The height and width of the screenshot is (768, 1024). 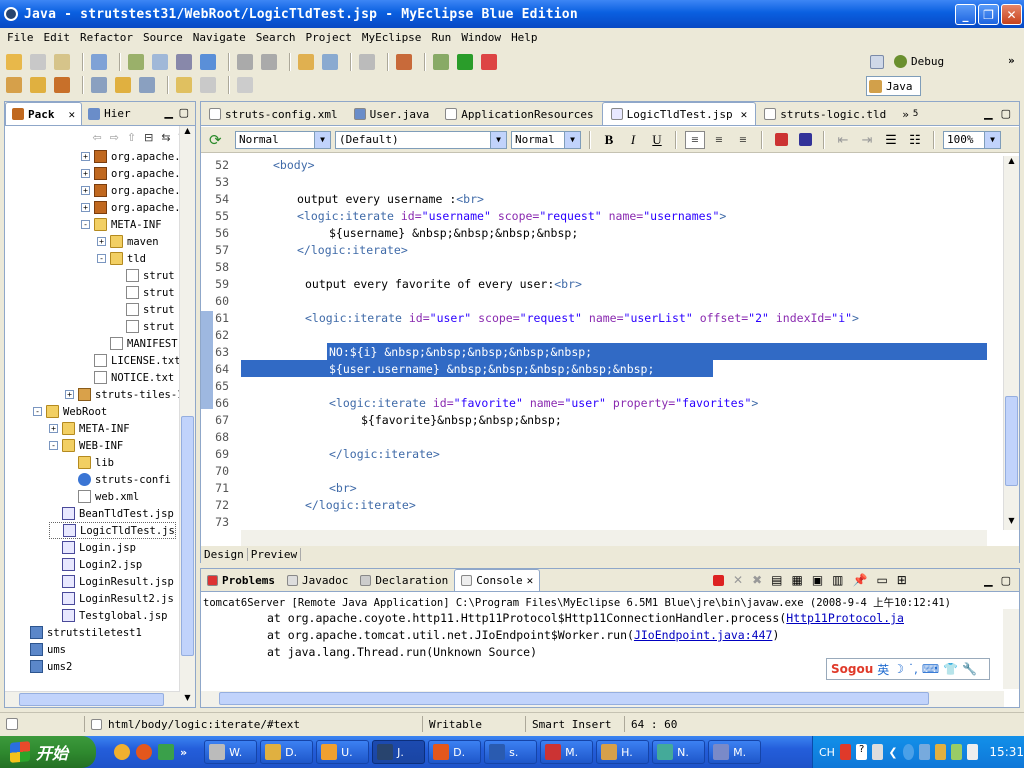 I want to click on refresh-icon: ⟳, so click(x=220, y=140).